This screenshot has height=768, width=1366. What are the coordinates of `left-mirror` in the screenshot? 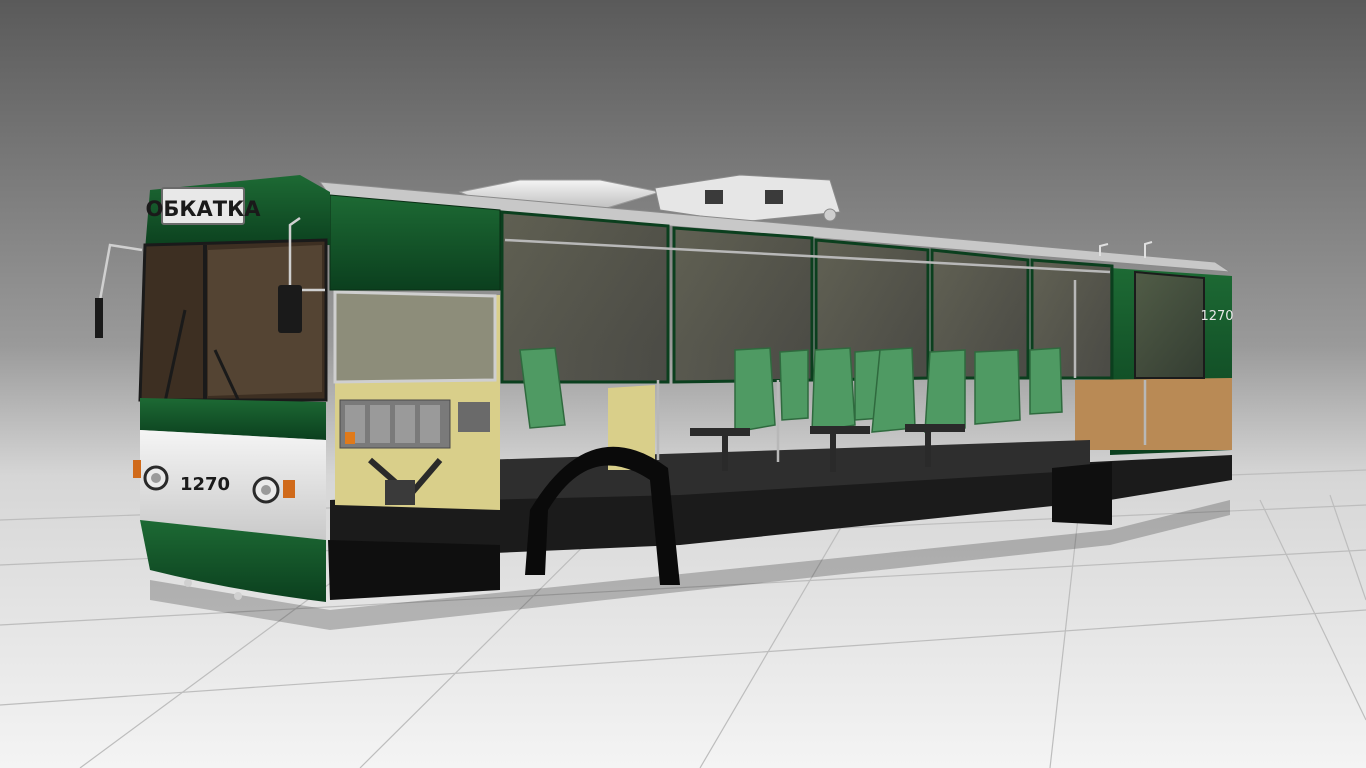 It's located at (99, 318).